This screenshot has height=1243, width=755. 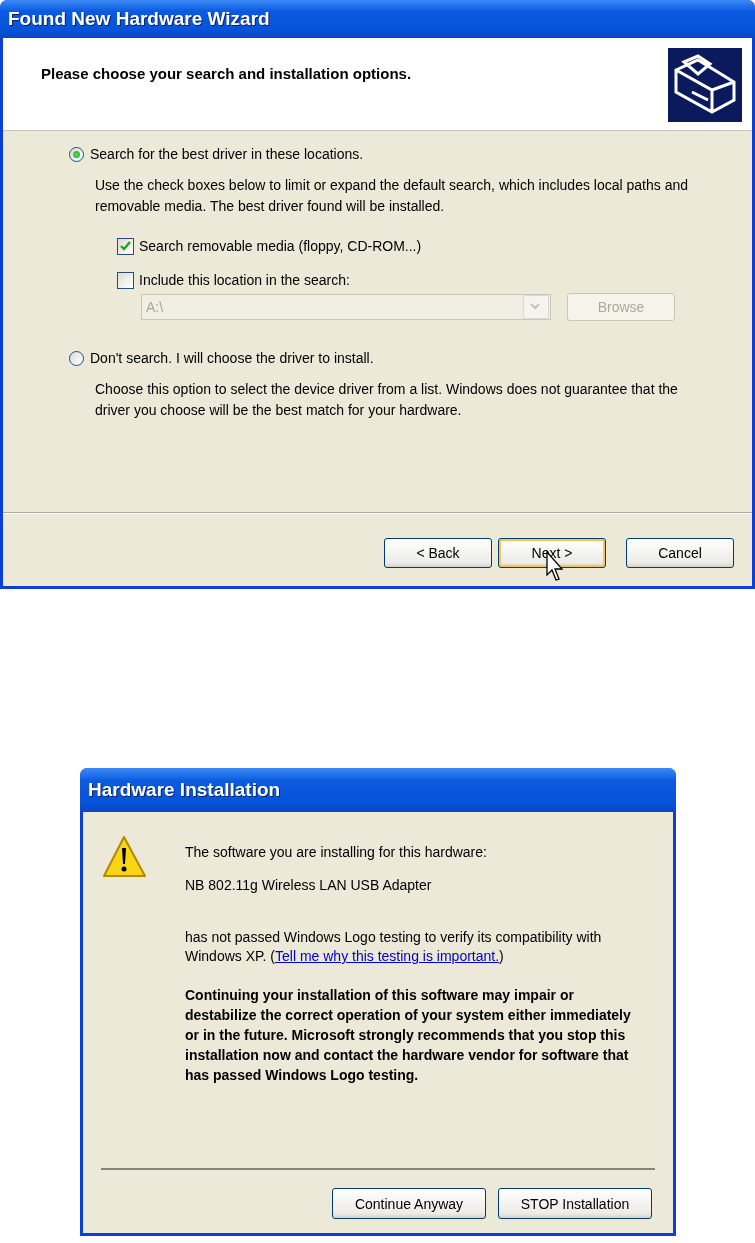 What do you see at coordinates (438, 553) in the screenshot?
I see `wizard-button: < Back` at bounding box center [438, 553].